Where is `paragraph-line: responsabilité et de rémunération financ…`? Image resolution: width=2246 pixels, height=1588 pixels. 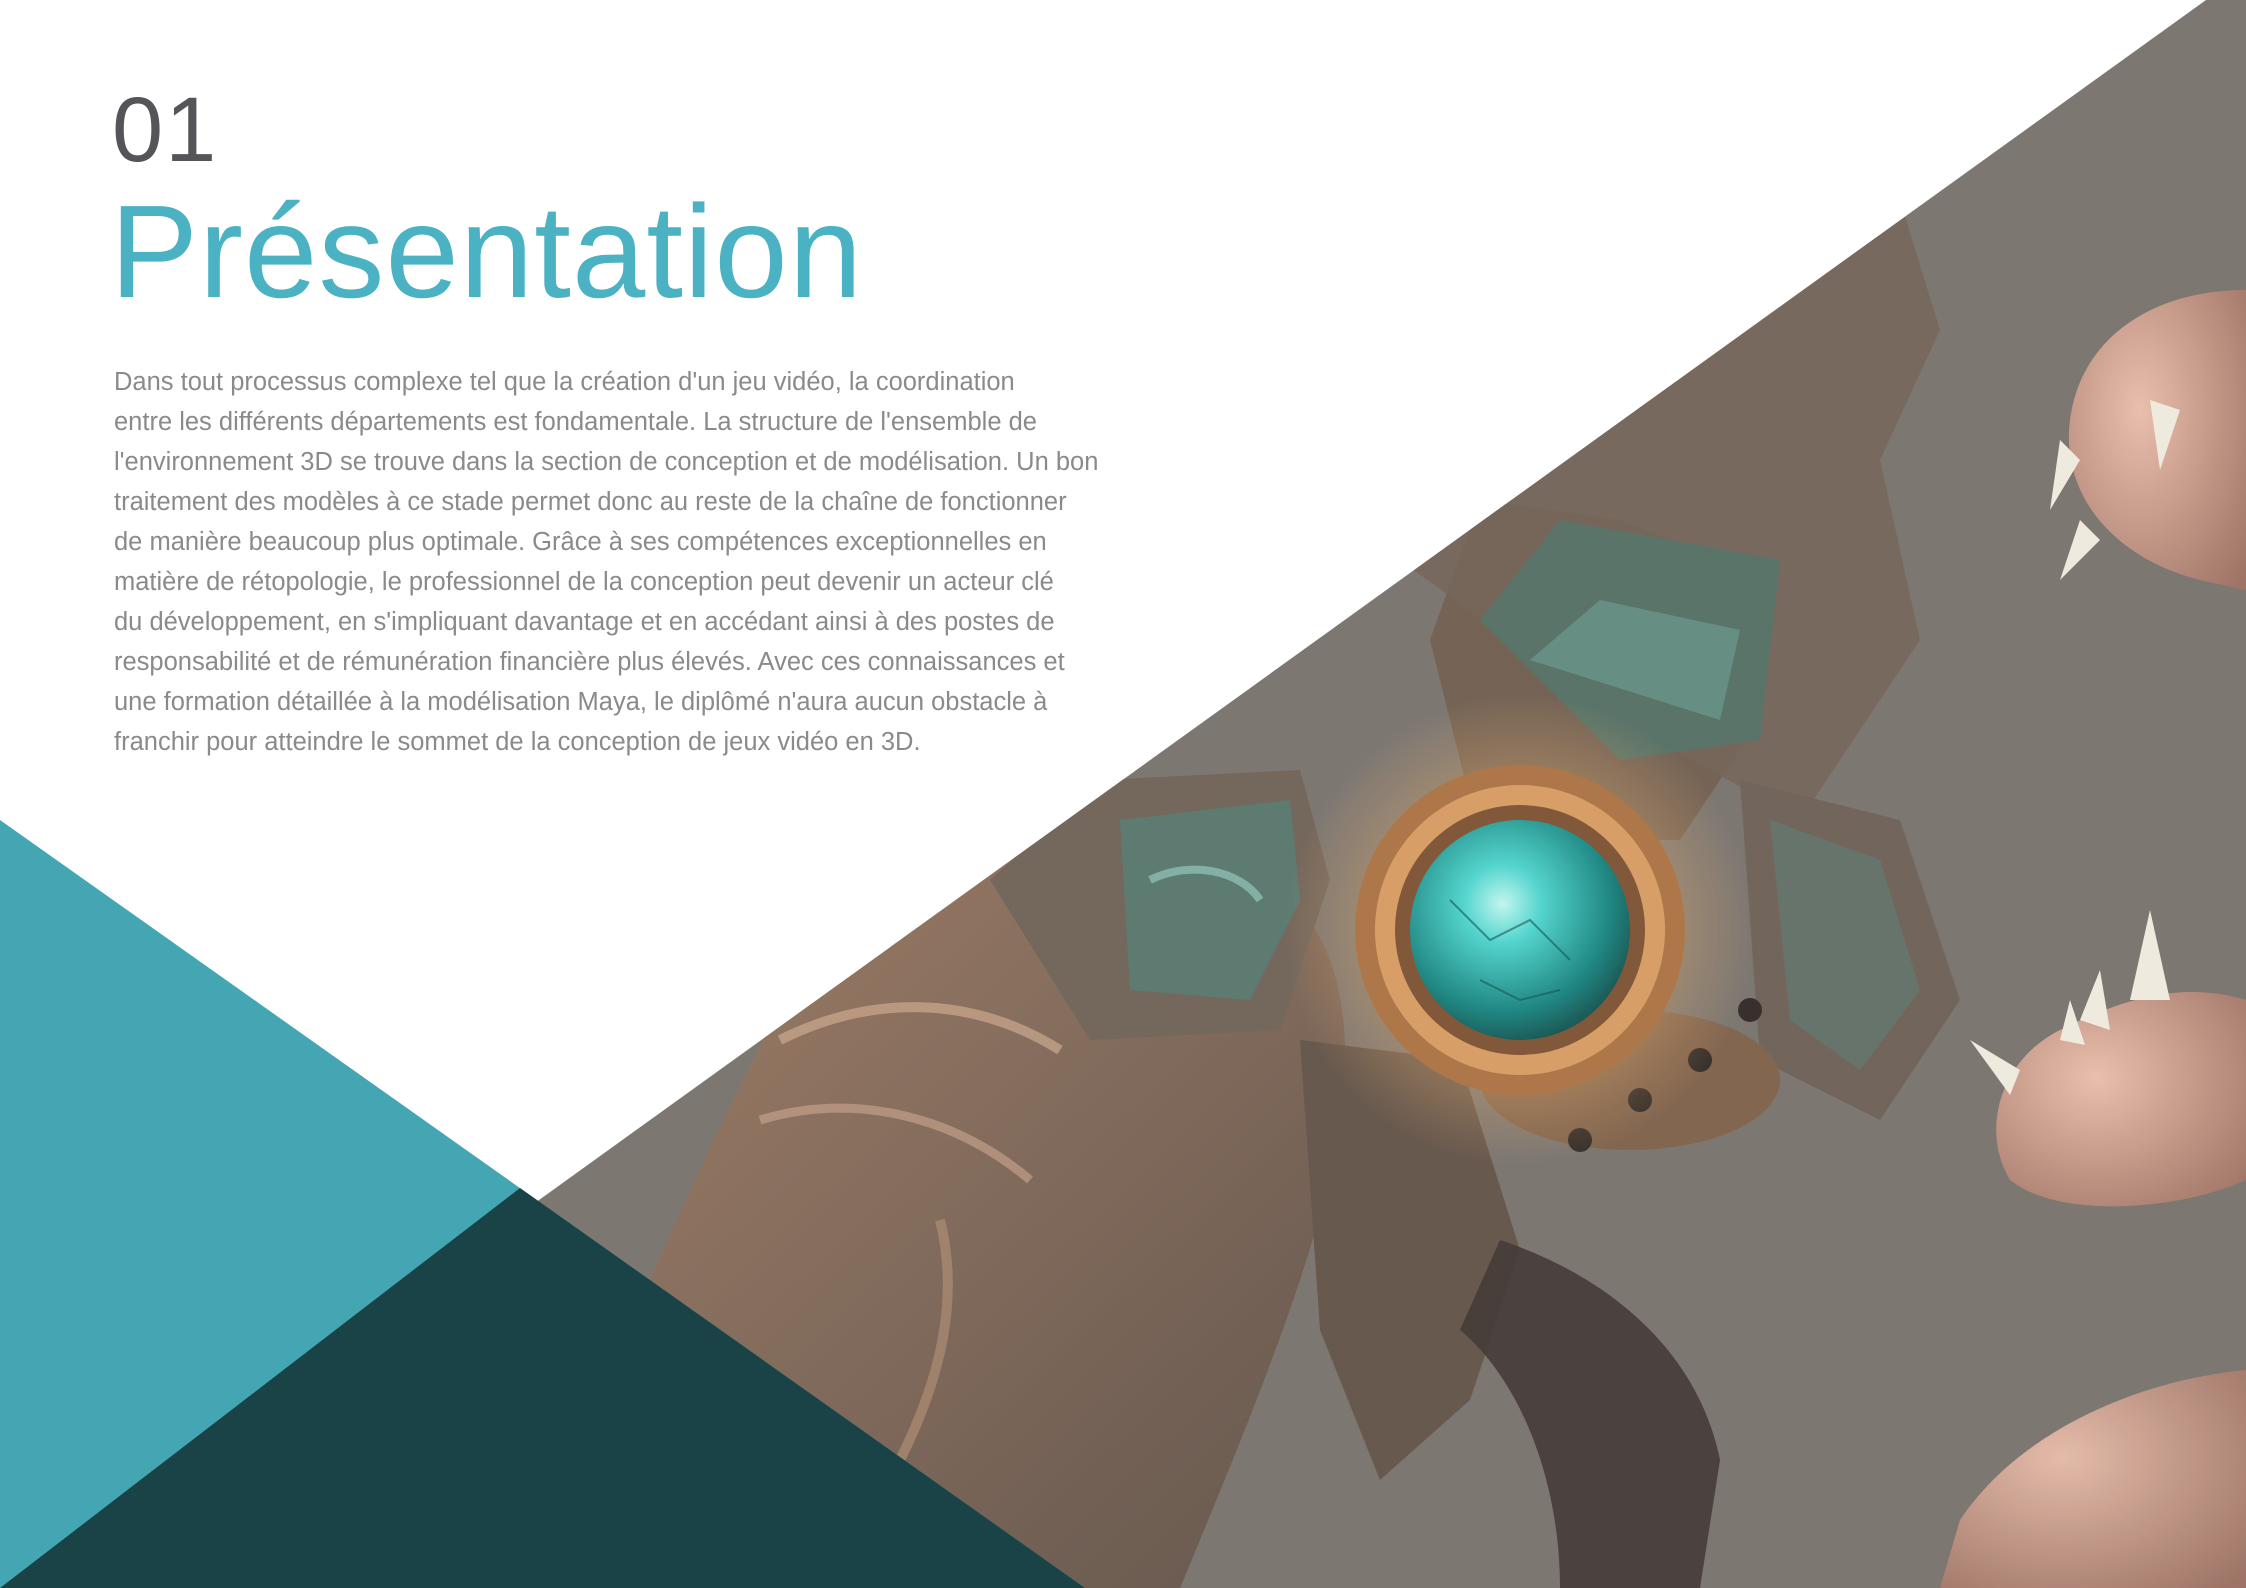 paragraph-line: responsabilité et de rémunération financ… is located at coordinates (589, 662).